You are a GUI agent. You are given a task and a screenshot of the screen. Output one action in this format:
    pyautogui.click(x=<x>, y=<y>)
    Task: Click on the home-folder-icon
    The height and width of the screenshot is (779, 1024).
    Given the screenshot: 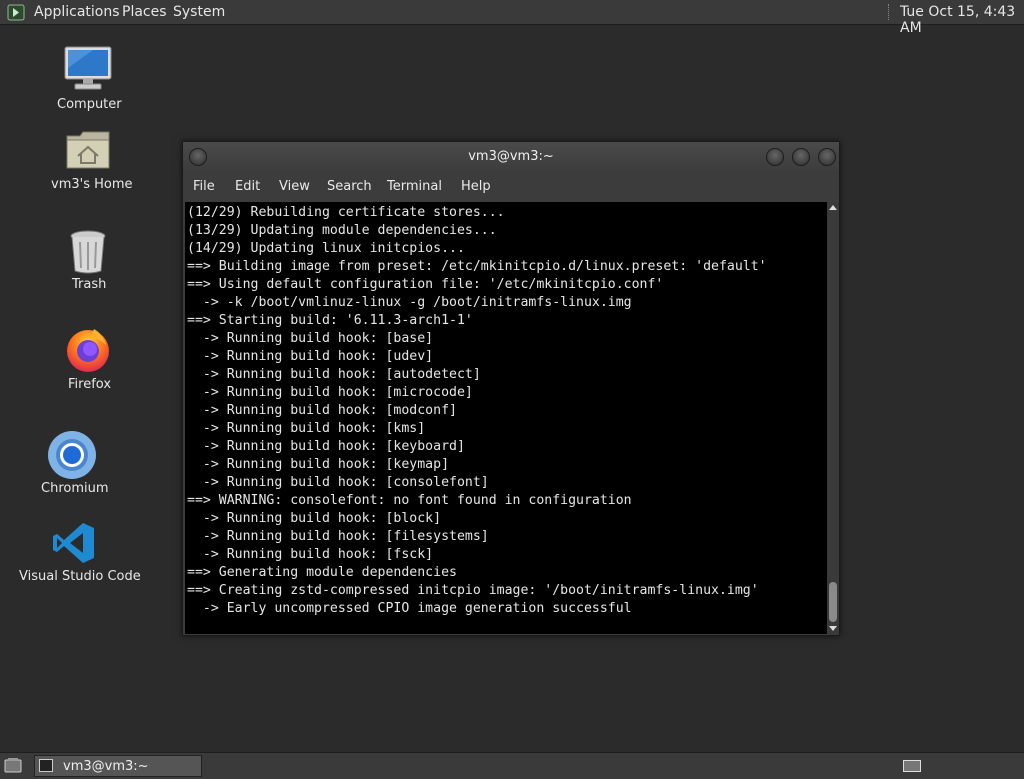 What is the action you would take?
    pyautogui.click(x=88, y=150)
    